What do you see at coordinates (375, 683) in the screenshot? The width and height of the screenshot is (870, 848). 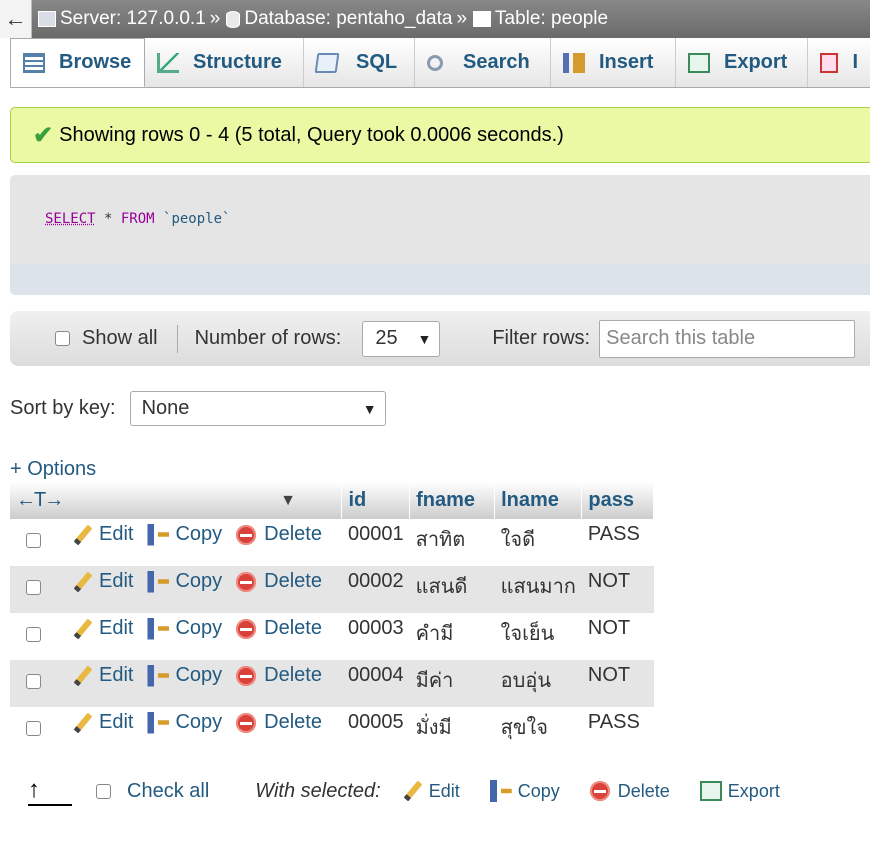 I see `cell-id: 00004` at bounding box center [375, 683].